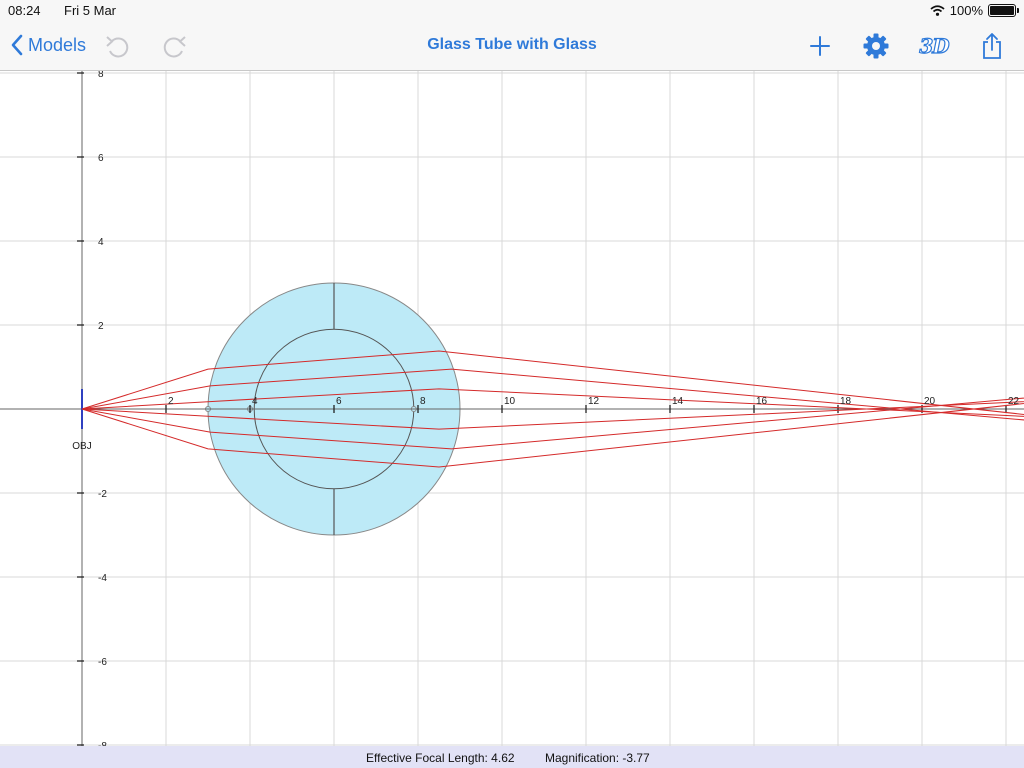 The height and width of the screenshot is (768, 1024). I want to click on y-tick-label: -6, so click(102, 662).